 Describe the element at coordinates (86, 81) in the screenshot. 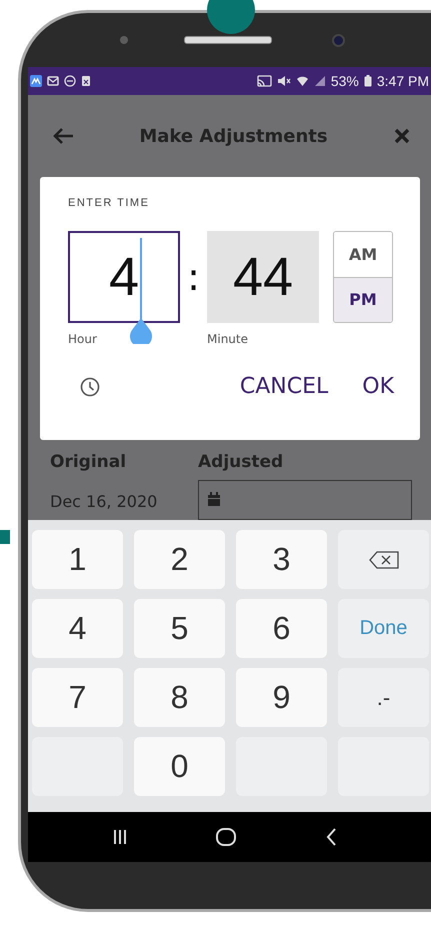

I see `file-icon` at that location.